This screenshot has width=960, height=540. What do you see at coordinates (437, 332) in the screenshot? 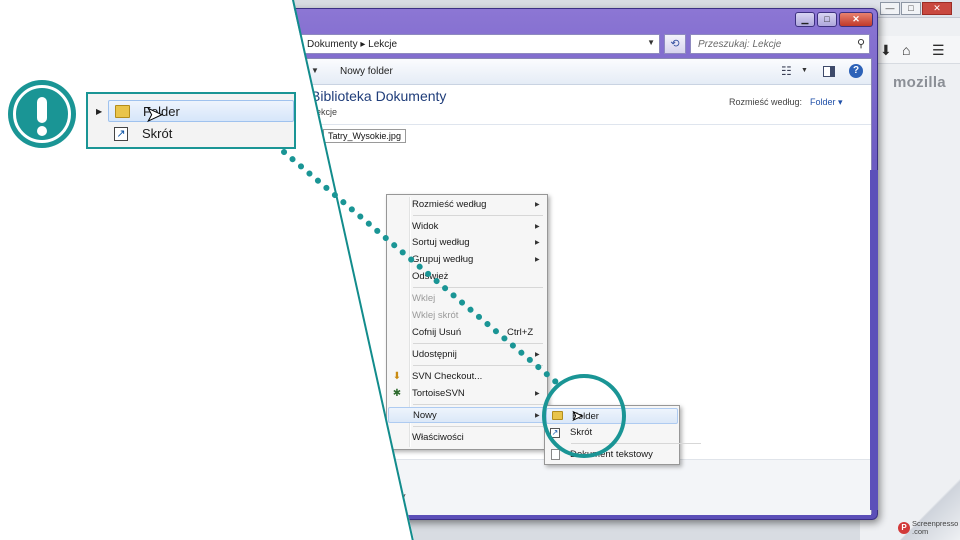
I see `menu-item-label: Cofnij Usuń` at bounding box center [437, 332].